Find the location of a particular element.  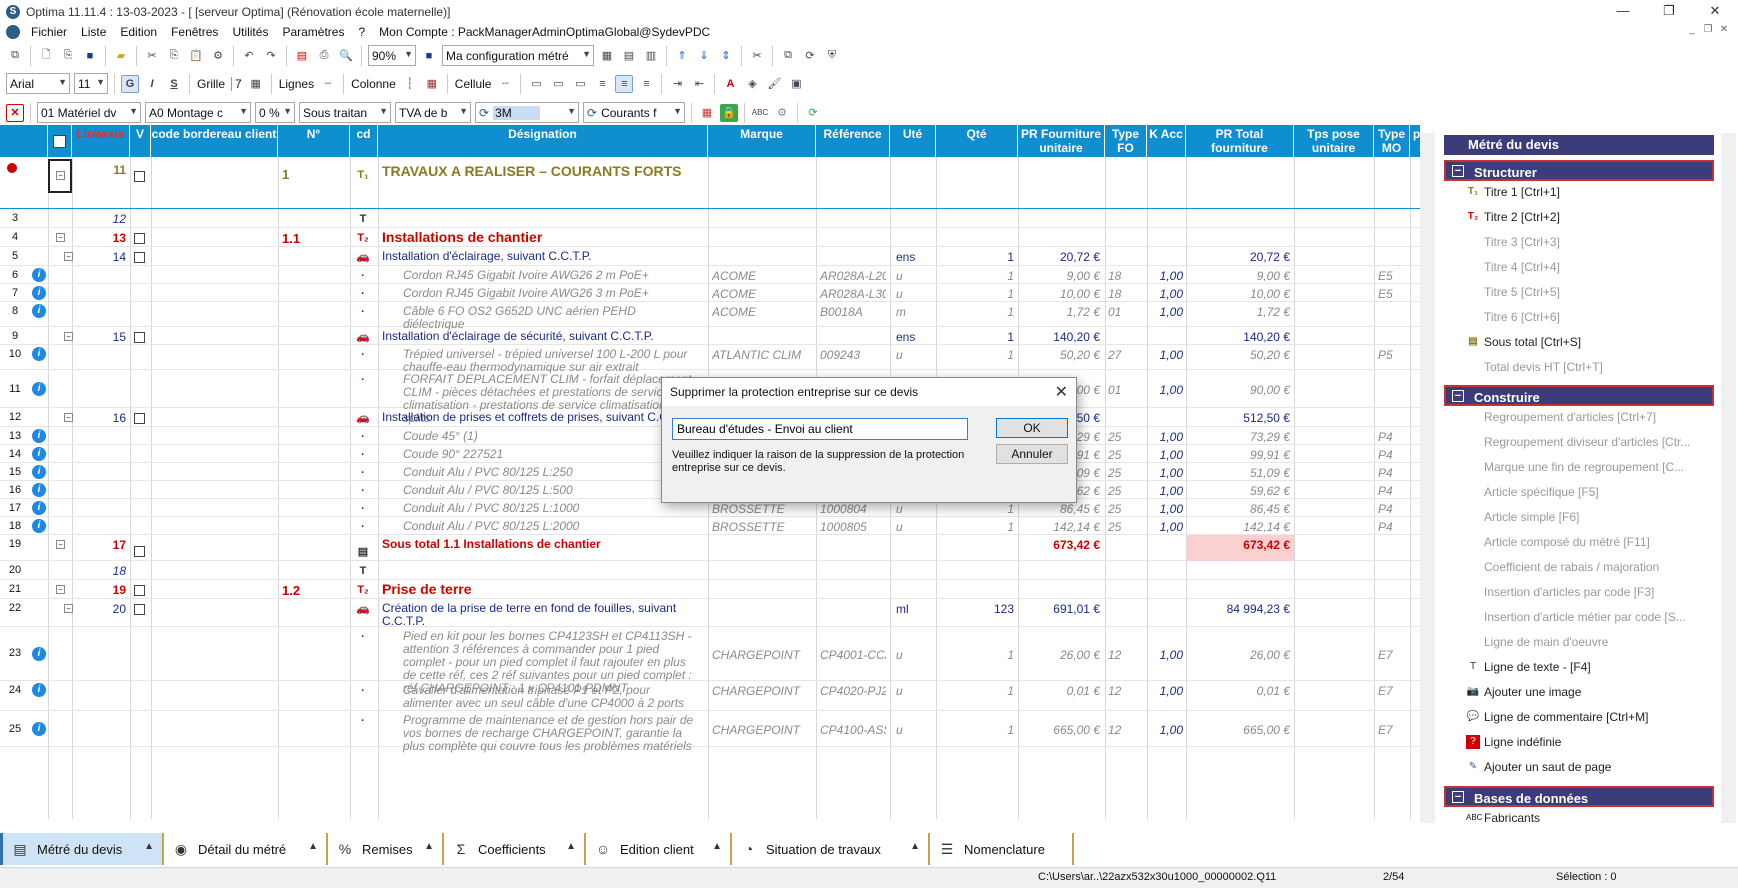

open-folder-icon: ▰ is located at coordinates (121, 56).